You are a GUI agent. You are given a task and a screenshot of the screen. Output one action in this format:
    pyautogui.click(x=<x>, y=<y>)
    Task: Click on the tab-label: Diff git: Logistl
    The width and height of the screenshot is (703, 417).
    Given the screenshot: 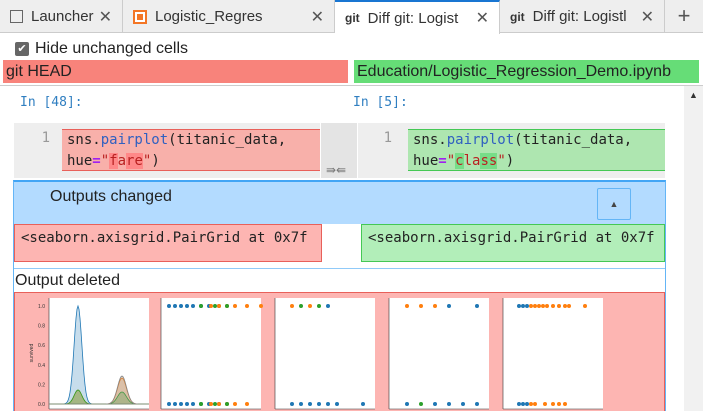 What is the action you would take?
    pyautogui.click(x=579, y=16)
    